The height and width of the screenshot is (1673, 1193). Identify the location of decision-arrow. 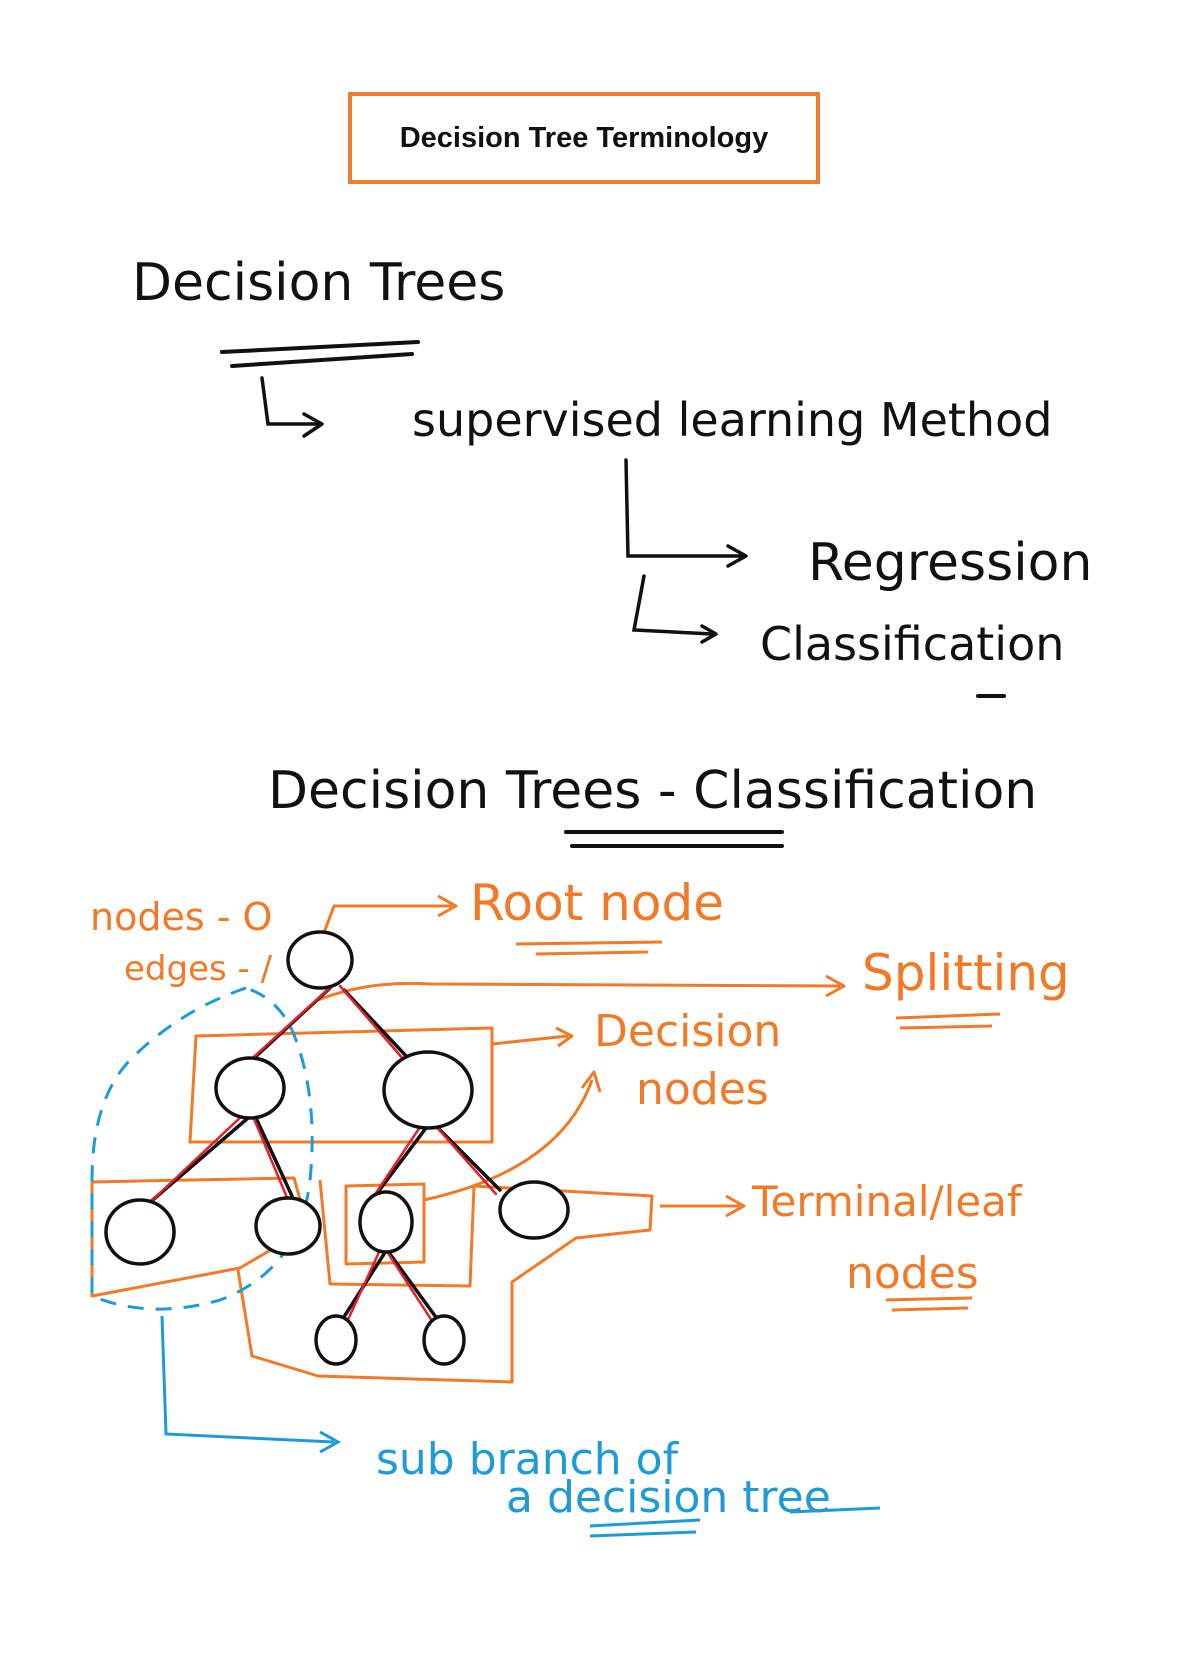
(530, 1040).